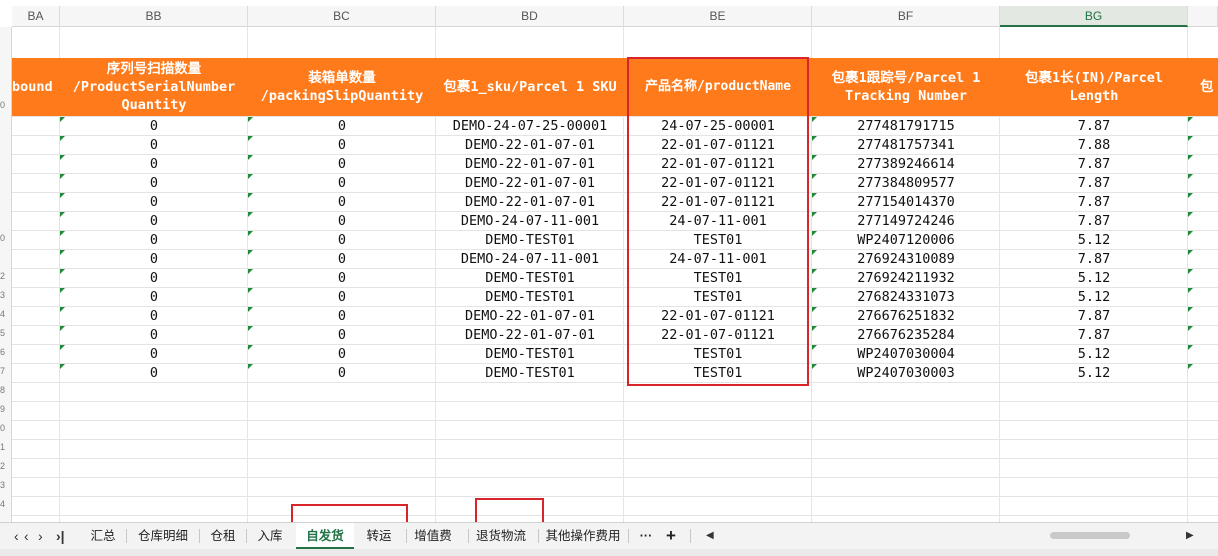 The width and height of the screenshot is (1218, 556). What do you see at coordinates (1094, 16) in the screenshot?
I see `column-header-bg: BG` at bounding box center [1094, 16].